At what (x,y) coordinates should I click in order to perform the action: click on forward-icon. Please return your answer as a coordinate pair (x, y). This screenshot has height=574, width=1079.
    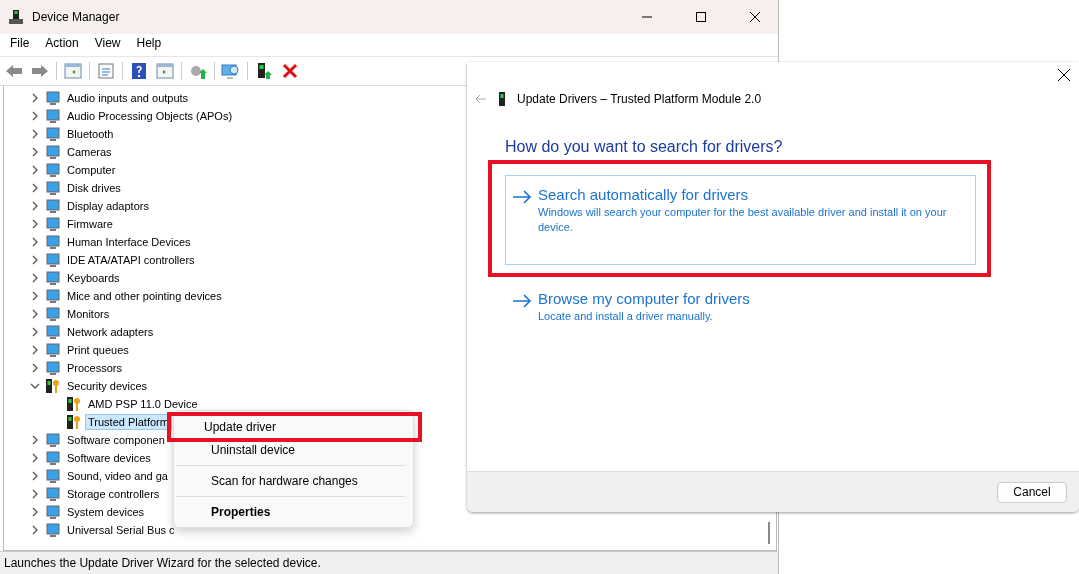
    Looking at the image, I should click on (40, 71).